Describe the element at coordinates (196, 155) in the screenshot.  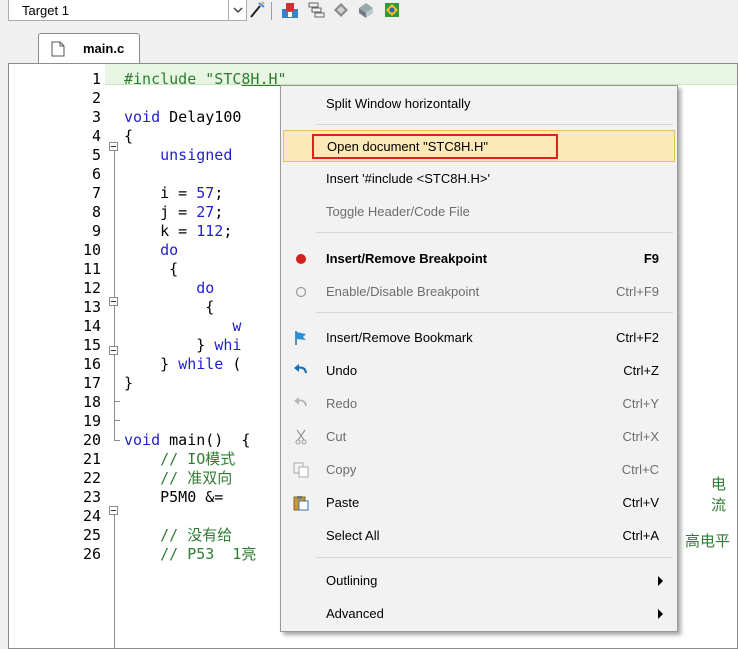
I see `code-line: unsigned` at that location.